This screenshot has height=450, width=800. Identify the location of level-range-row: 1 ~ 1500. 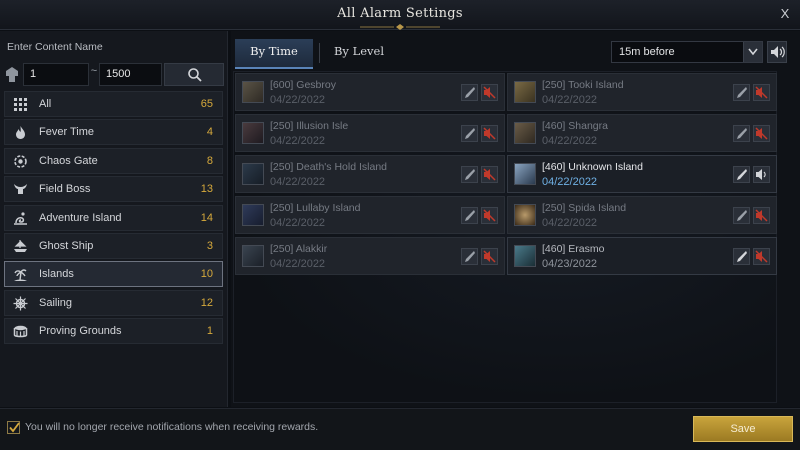
(115, 75).